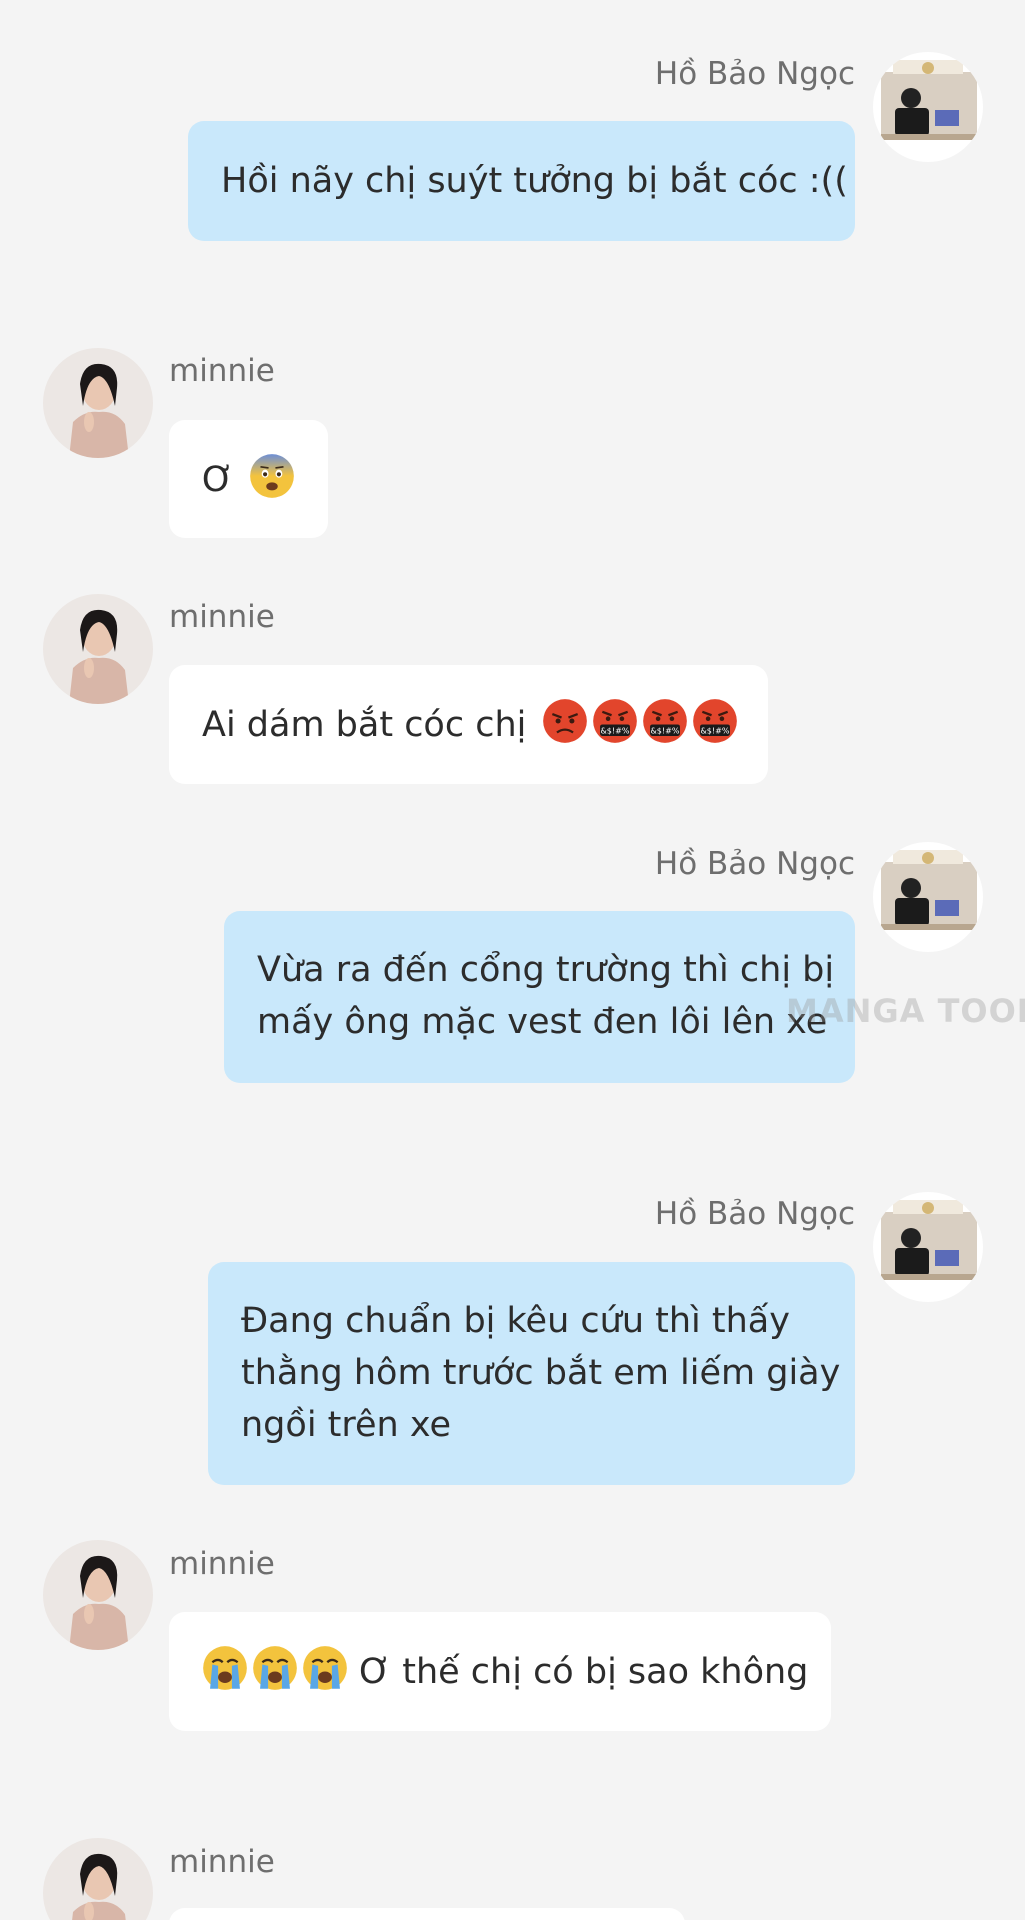 This screenshot has width=1025, height=1920. I want to click on message-bubble: Hồi nãy chị suýt tưởng bị bắt cóc :((, so click(521, 181).